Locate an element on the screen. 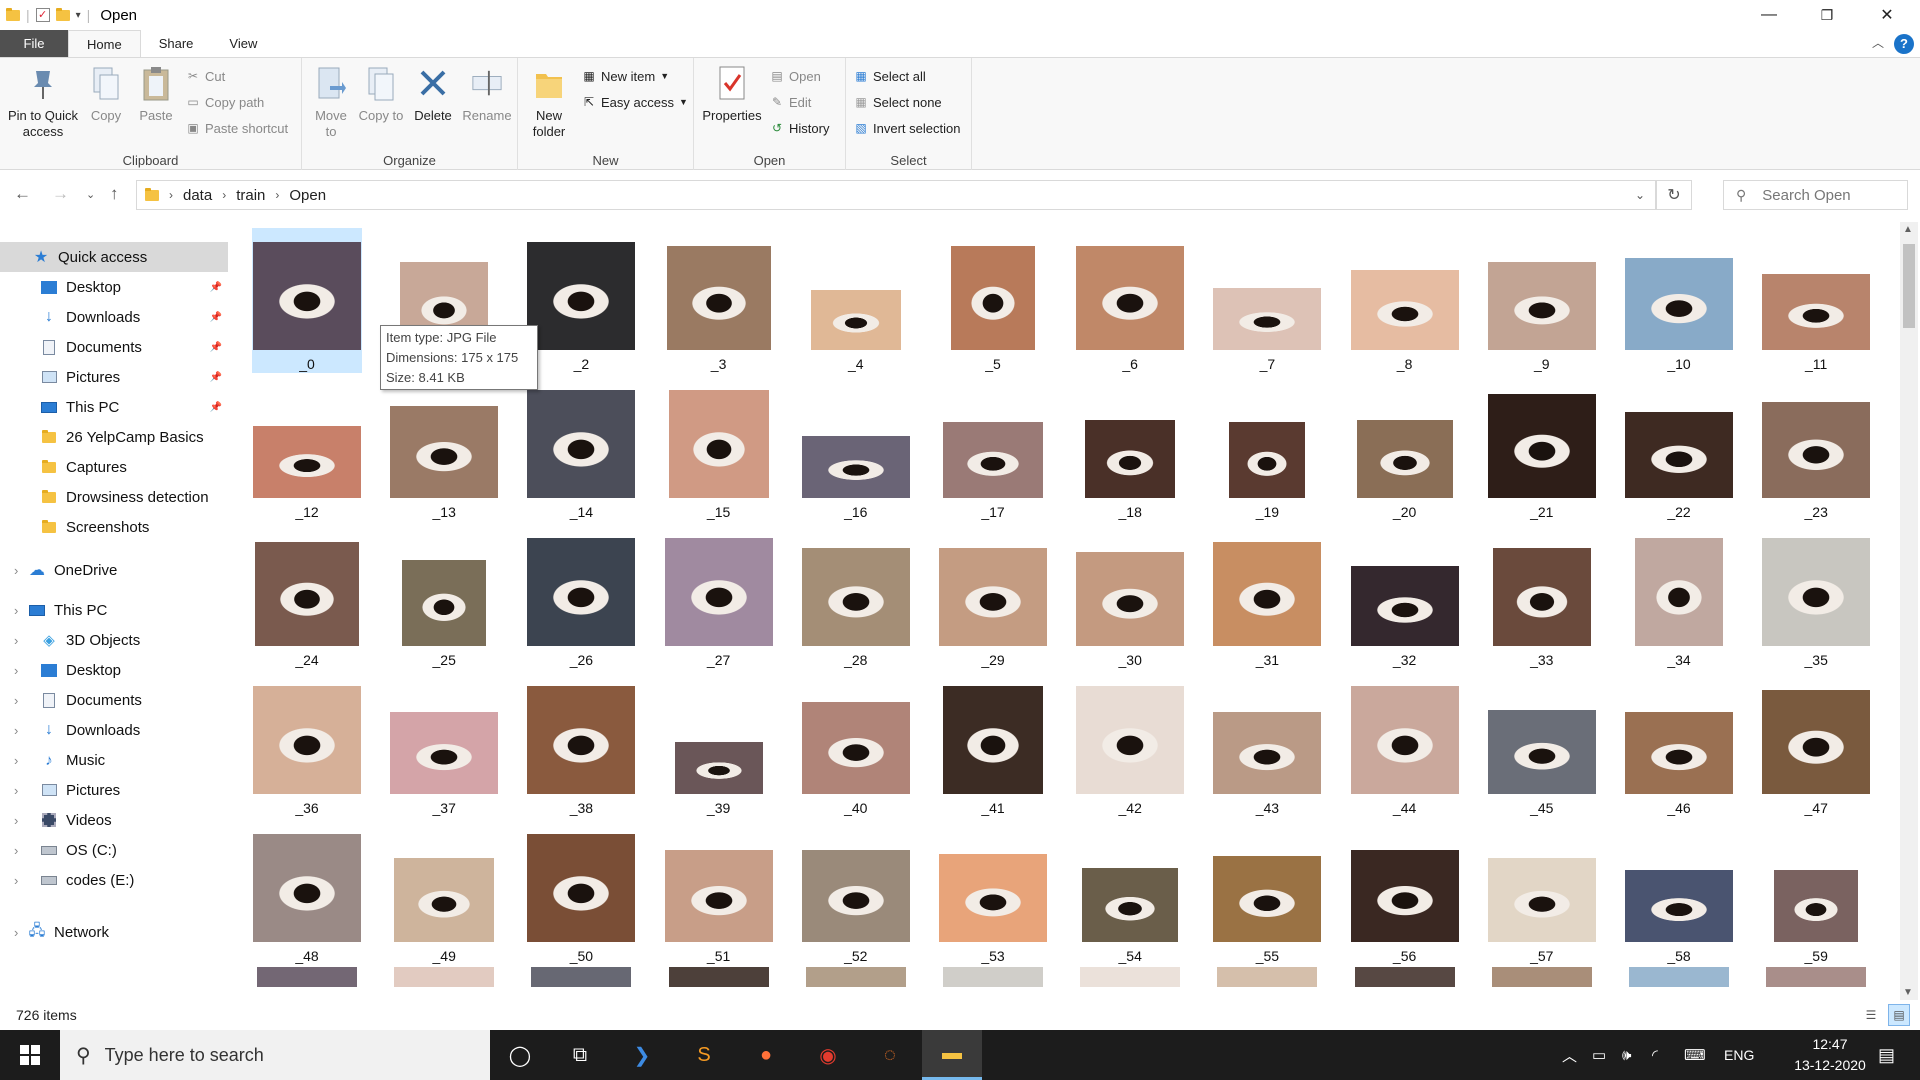  file-tile: _19 is located at coordinates (1267, 448).